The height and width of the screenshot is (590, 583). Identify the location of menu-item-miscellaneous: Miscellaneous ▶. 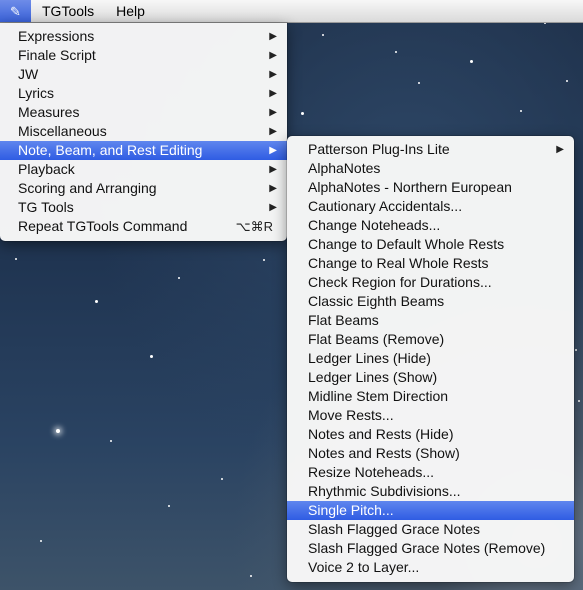
(143, 131).